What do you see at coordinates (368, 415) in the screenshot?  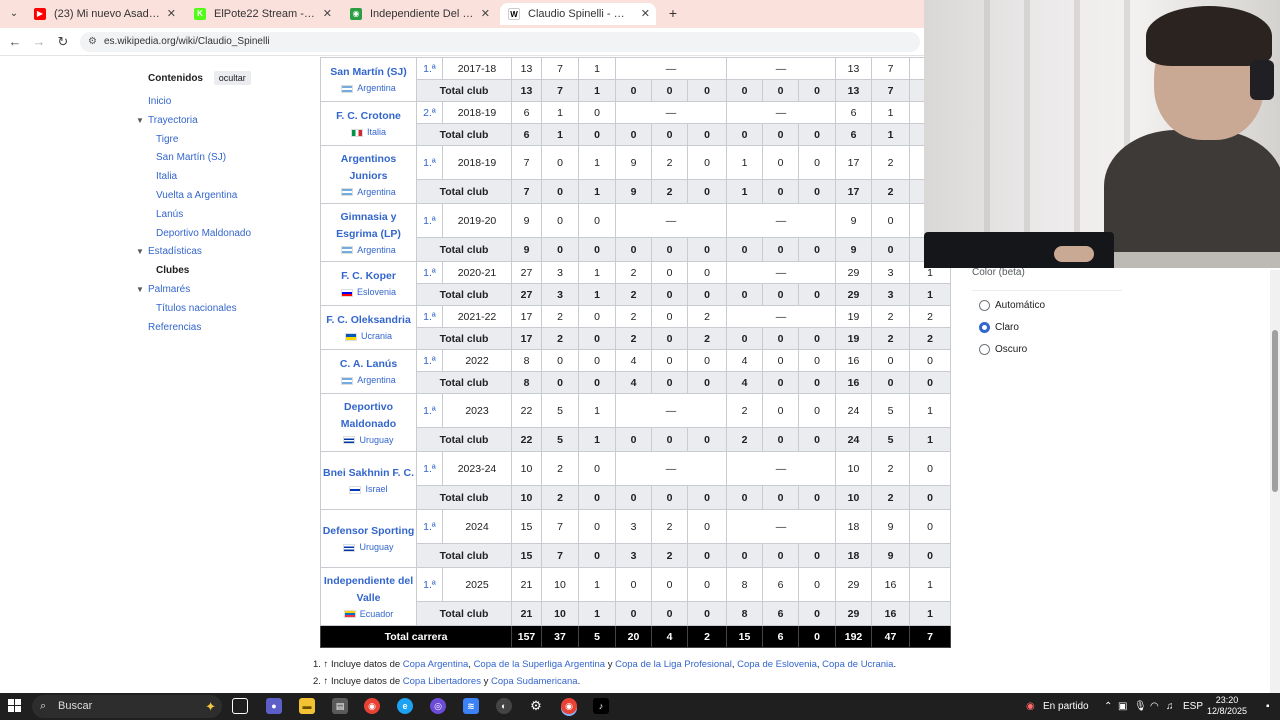 I see `club-link: Deportivo Maldonado` at bounding box center [368, 415].